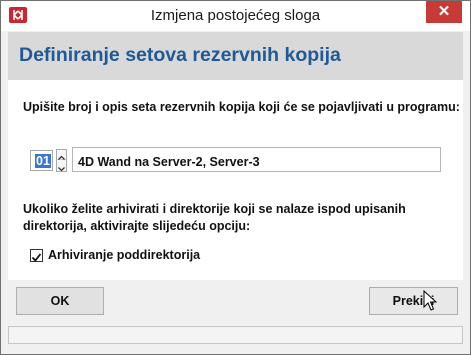 The image size is (471, 355). What do you see at coordinates (235, 335) in the screenshot?
I see `status-bar` at bounding box center [235, 335].